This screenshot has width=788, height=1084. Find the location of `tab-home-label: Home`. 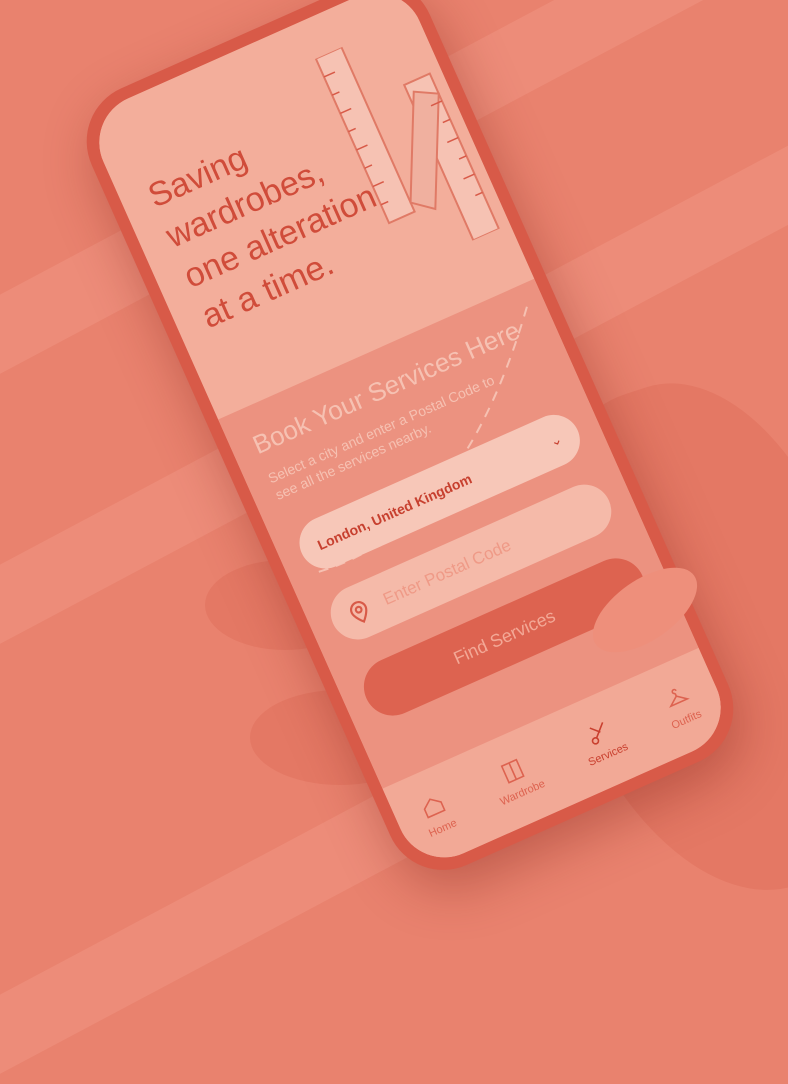

tab-home-label: Home is located at coordinates (443, 828).